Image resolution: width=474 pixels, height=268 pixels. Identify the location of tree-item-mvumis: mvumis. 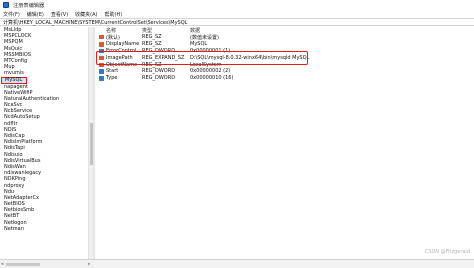
(44, 73).